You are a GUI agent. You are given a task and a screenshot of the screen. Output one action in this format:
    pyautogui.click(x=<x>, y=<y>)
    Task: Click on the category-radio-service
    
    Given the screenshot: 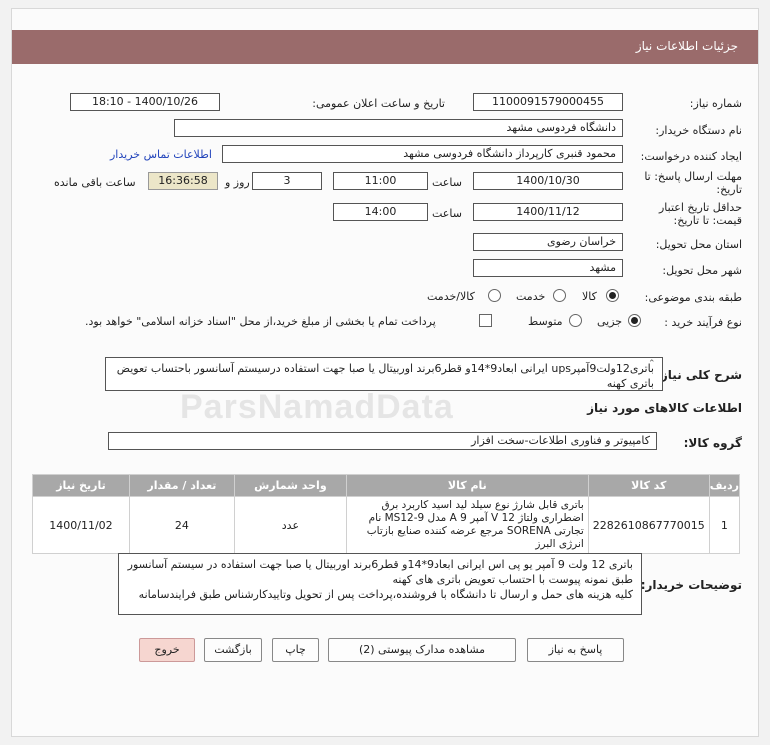 What is the action you would take?
    pyautogui.click(x=559, y=295)
    